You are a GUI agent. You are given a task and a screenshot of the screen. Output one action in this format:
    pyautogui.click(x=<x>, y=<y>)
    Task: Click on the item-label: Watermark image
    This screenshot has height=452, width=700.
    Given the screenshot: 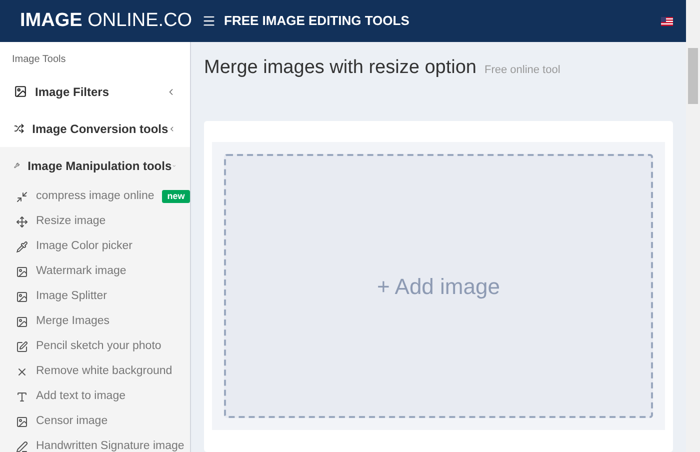 What is the action you would take?
    pyautogui.click(x=81, y=271)
    